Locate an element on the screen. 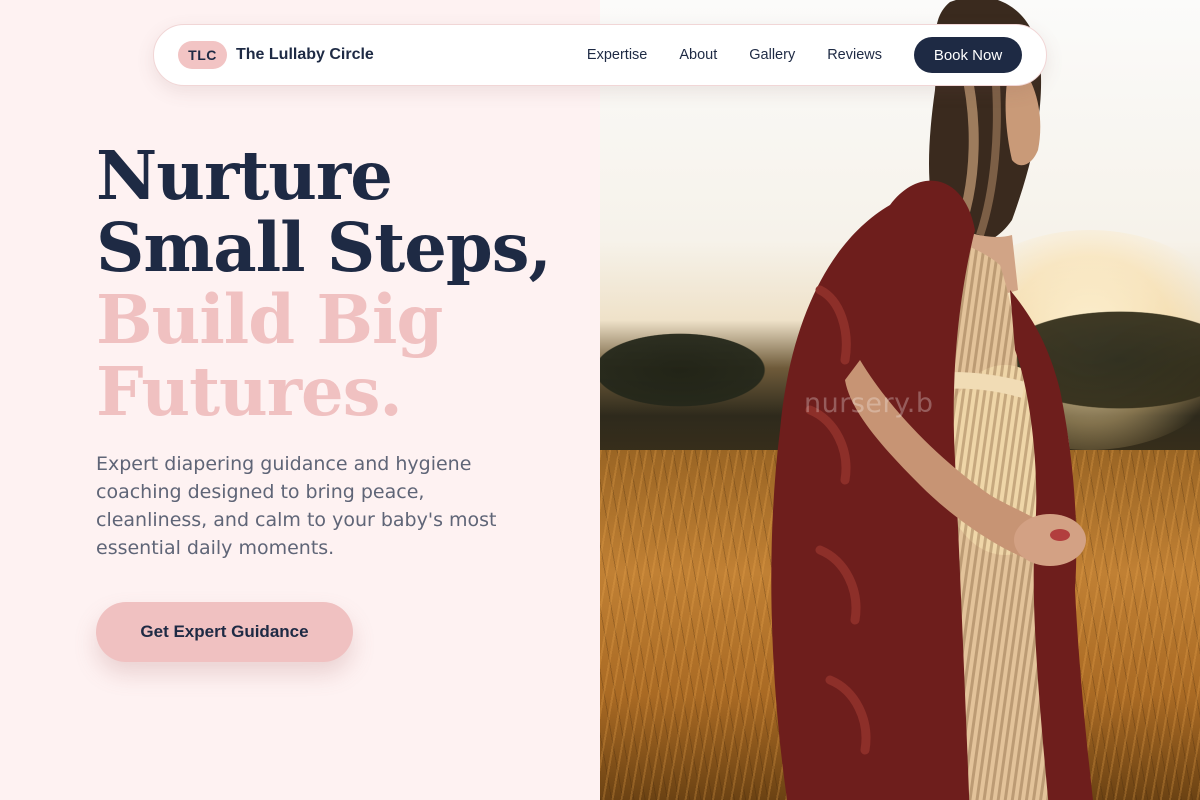 The width and height of the screenshot is (1200, 800). nav-link-expertise: Expertise is located at coordinates (617, 55).